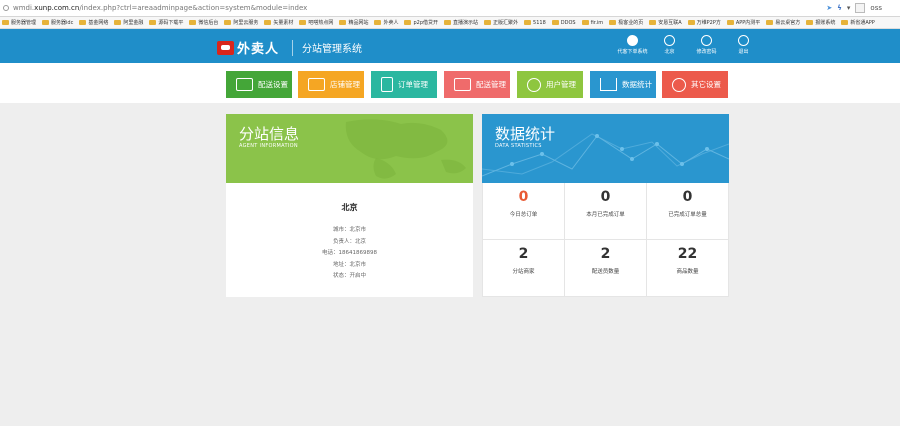  What do you see at coordinates (849, 8) in the screenshot?
I see `dropdown-icon: ▾` at bounding box center [849, 8].